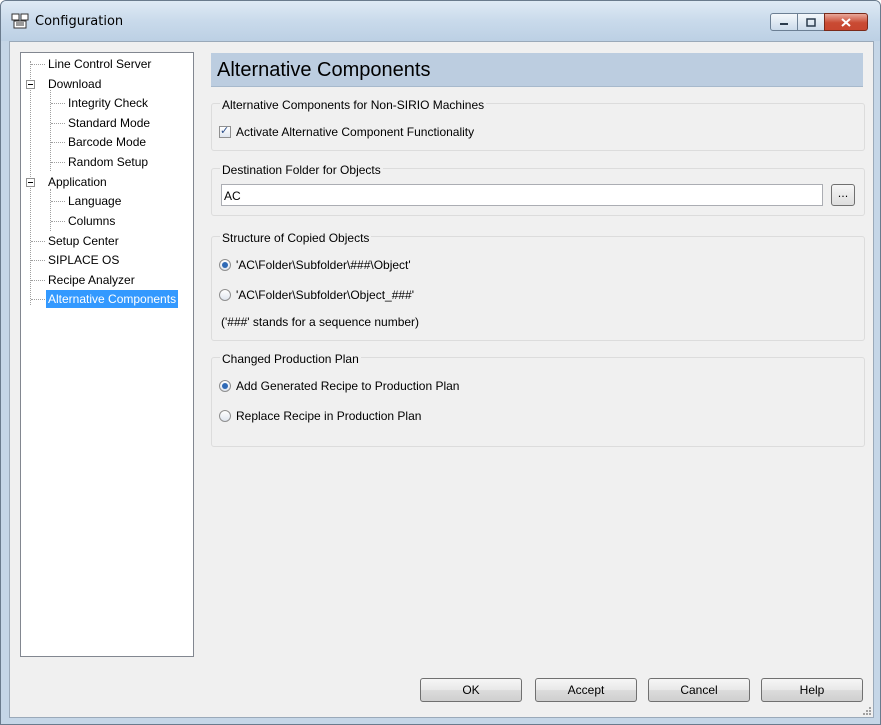  I want to click on structure-option-2-label: 'AC\Folder\Subfolder\Object_###', so click(325, 295).